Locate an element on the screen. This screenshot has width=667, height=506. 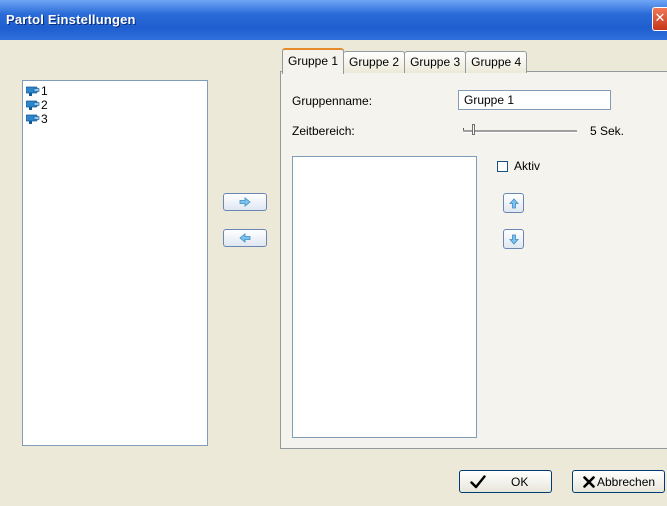
checkmark-icon is located at coordinates (478, 481).